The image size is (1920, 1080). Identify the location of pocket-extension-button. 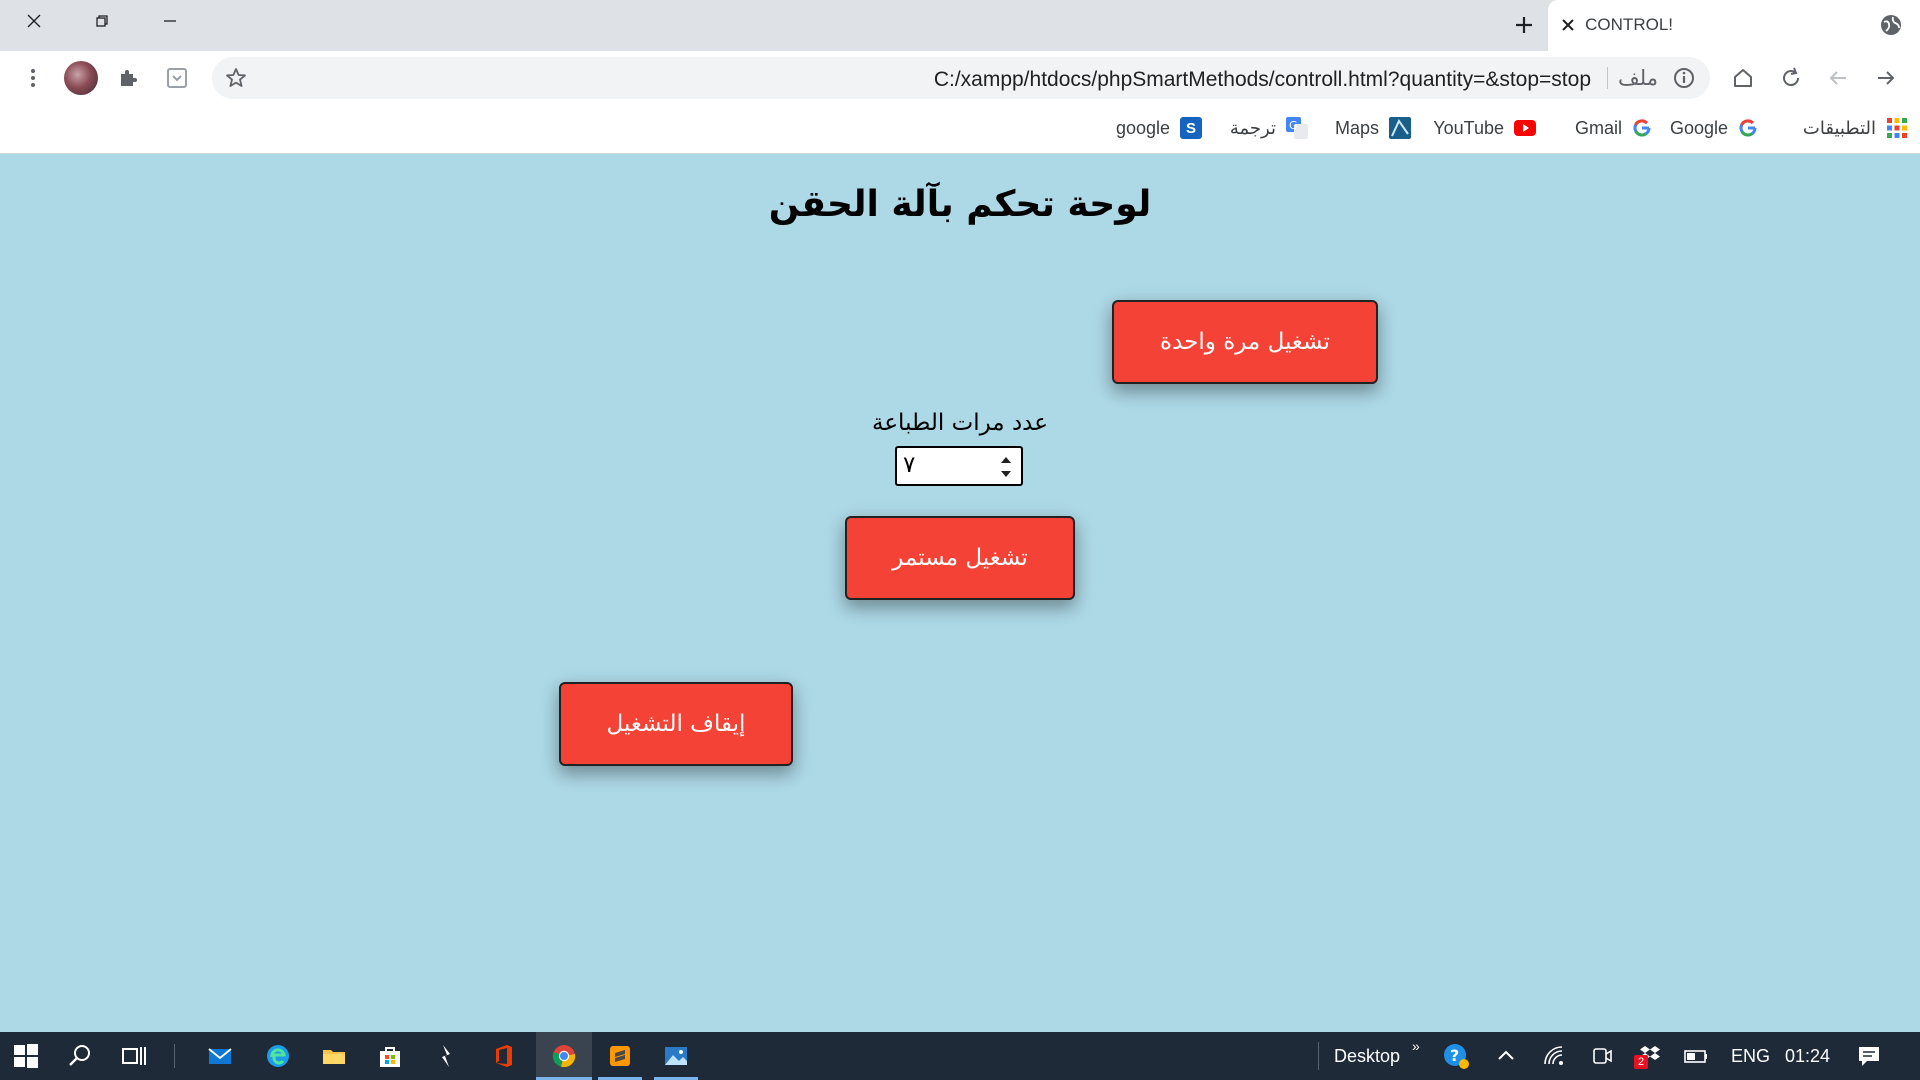
(177, 78).